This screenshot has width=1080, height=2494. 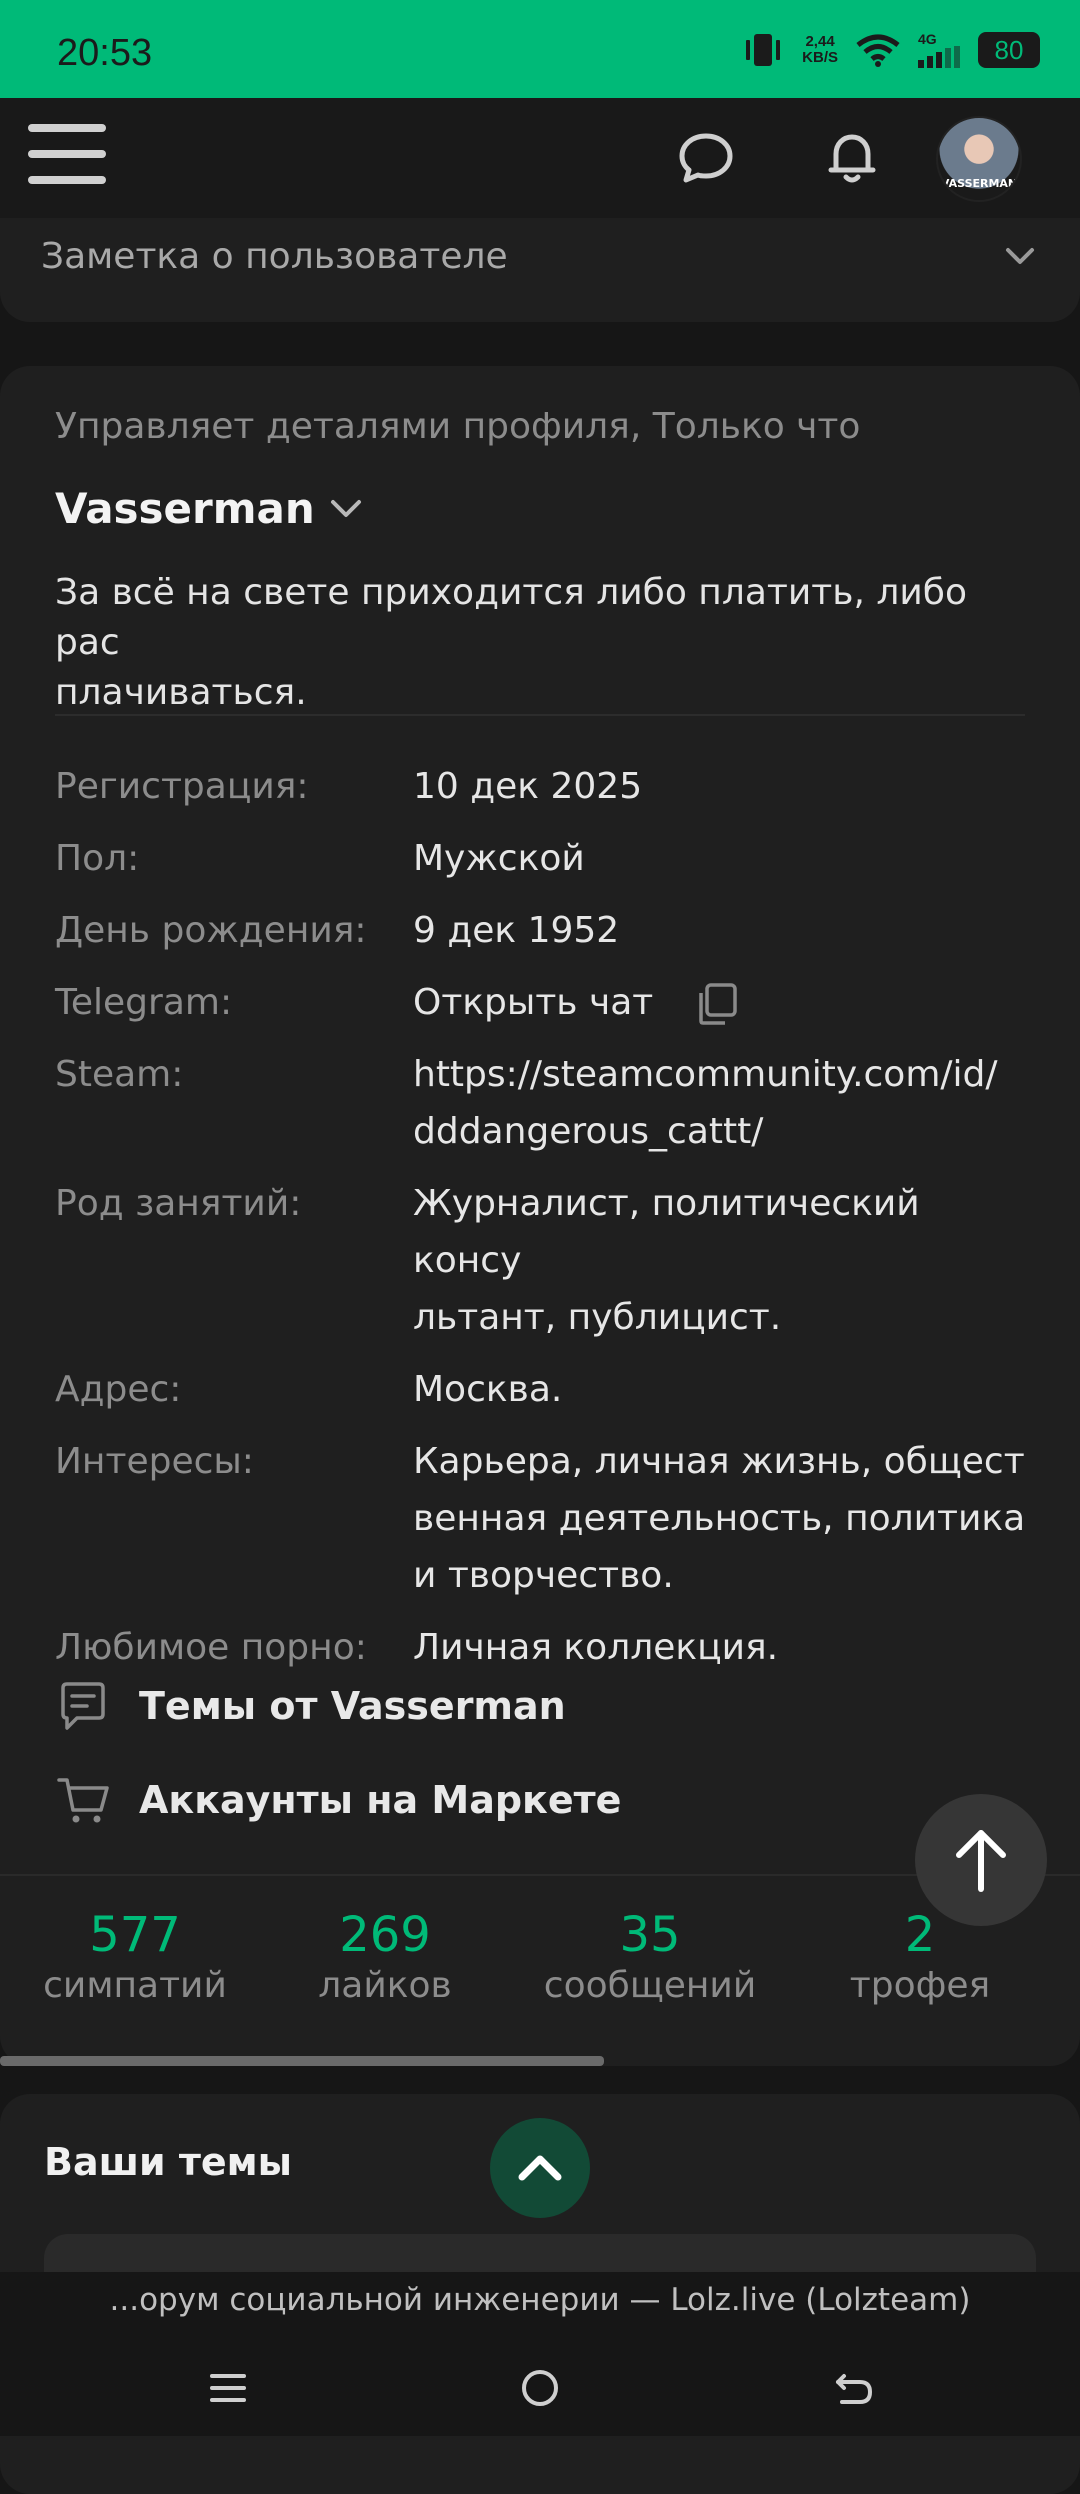 I want to click on field-label: Род занятий:, so click(x=178, y=1203).